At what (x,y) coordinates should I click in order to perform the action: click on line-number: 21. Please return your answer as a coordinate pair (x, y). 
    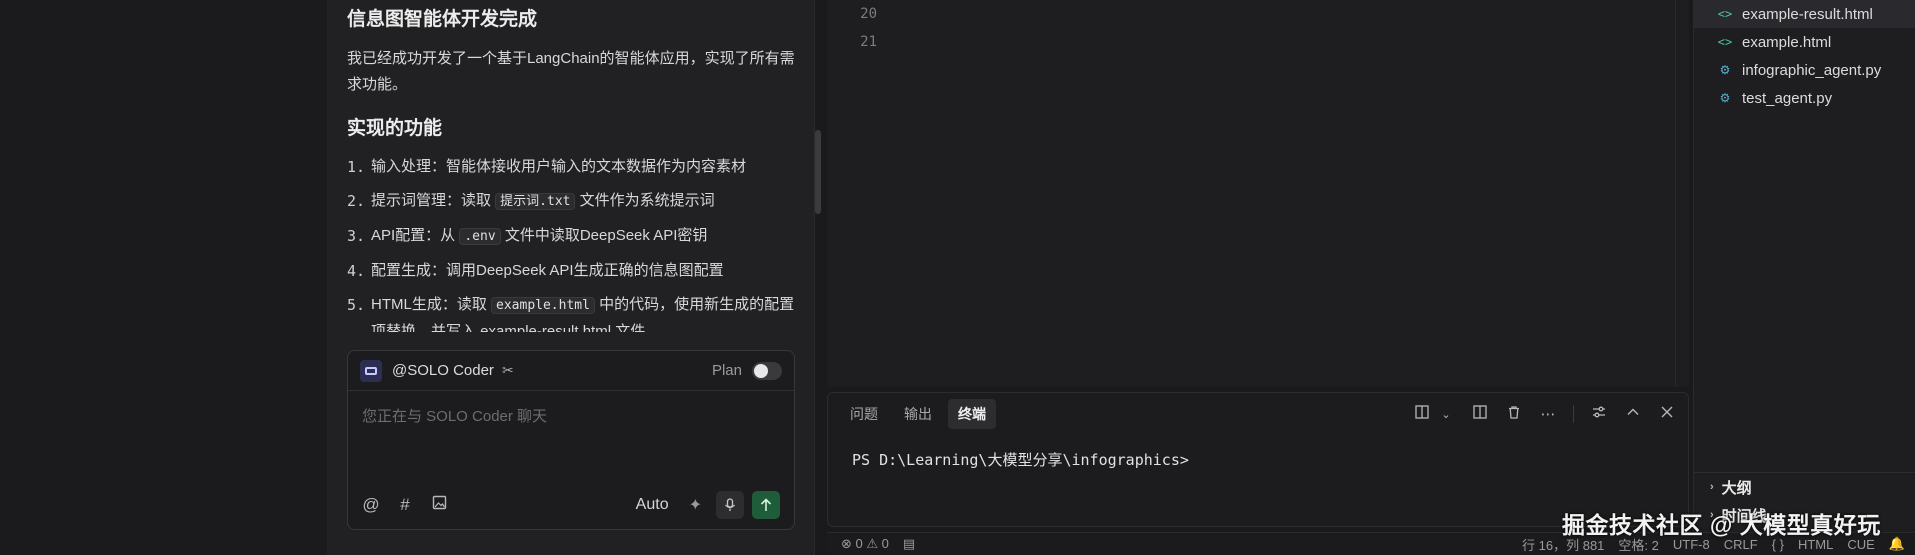
    Looking at the image, I should click on (868, 42).